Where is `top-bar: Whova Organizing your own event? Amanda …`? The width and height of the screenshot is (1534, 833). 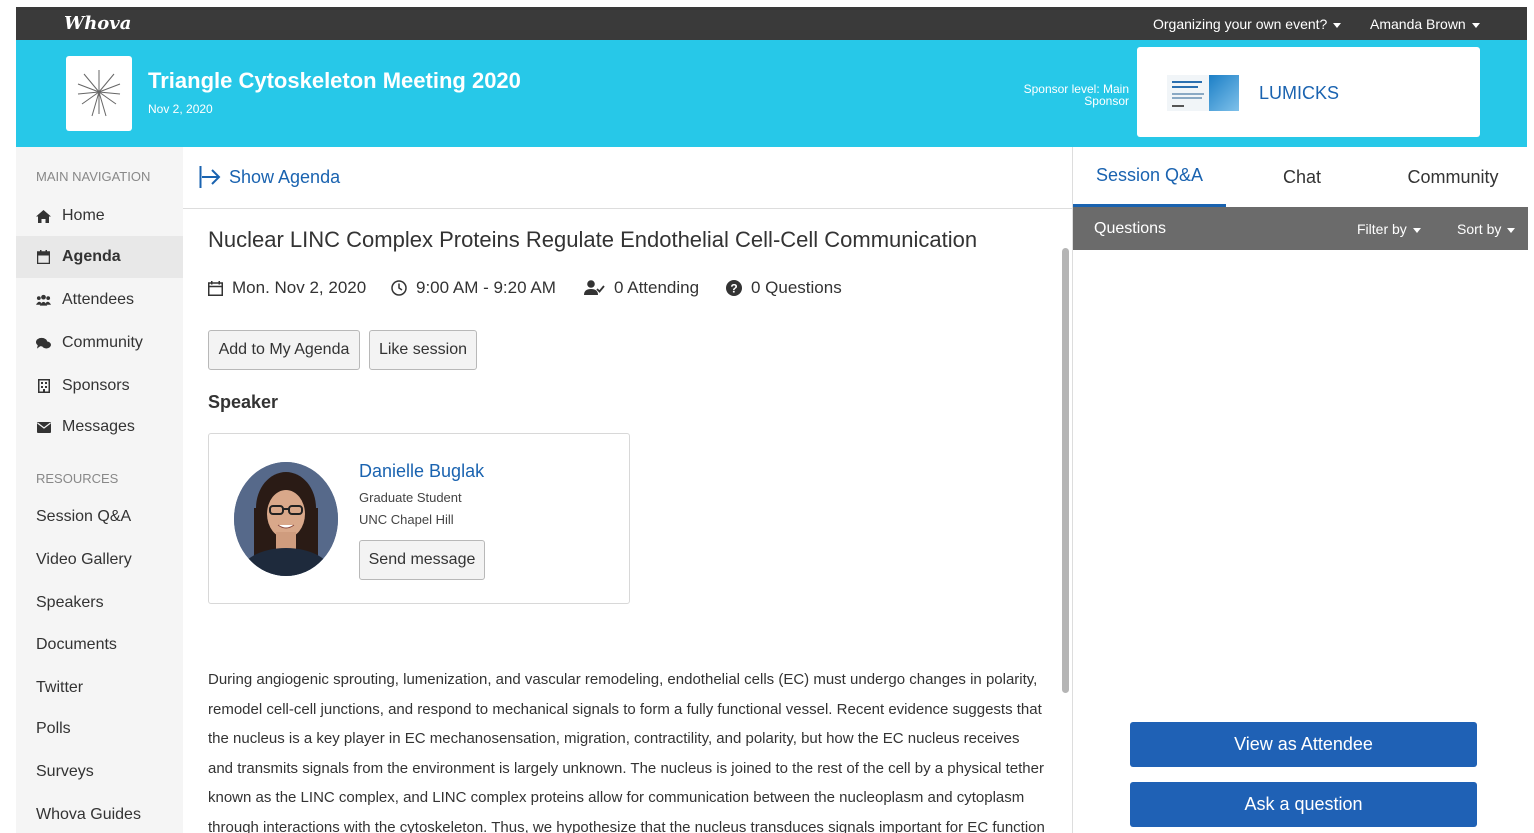
top-bar: Whova Organizing your own event? Amanda … is located at coordinates (771, 23).